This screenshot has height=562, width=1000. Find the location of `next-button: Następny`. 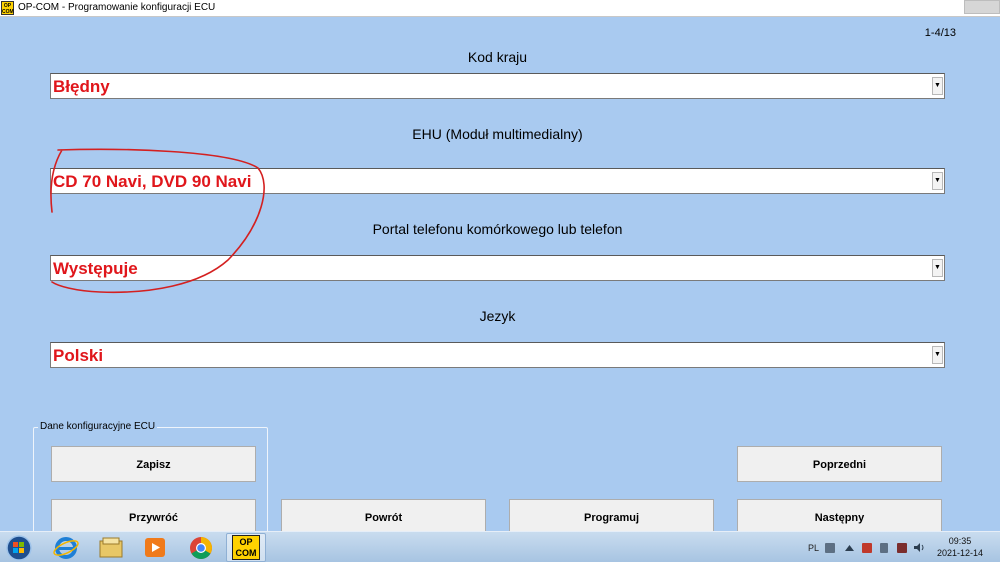

next-button: Następny is located at coordinates (839, 515).